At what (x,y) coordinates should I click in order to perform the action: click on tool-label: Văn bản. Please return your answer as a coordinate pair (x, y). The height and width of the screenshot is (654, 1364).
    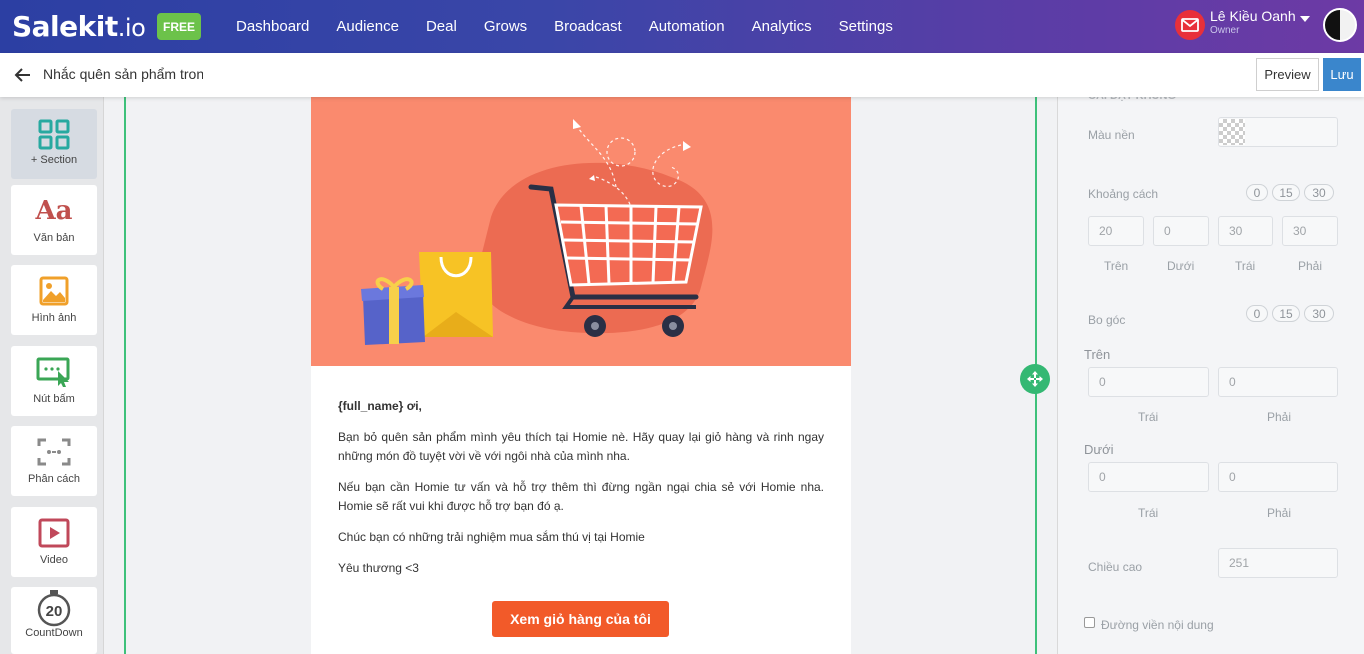
    Looking at the image, I should click on (54, 238).